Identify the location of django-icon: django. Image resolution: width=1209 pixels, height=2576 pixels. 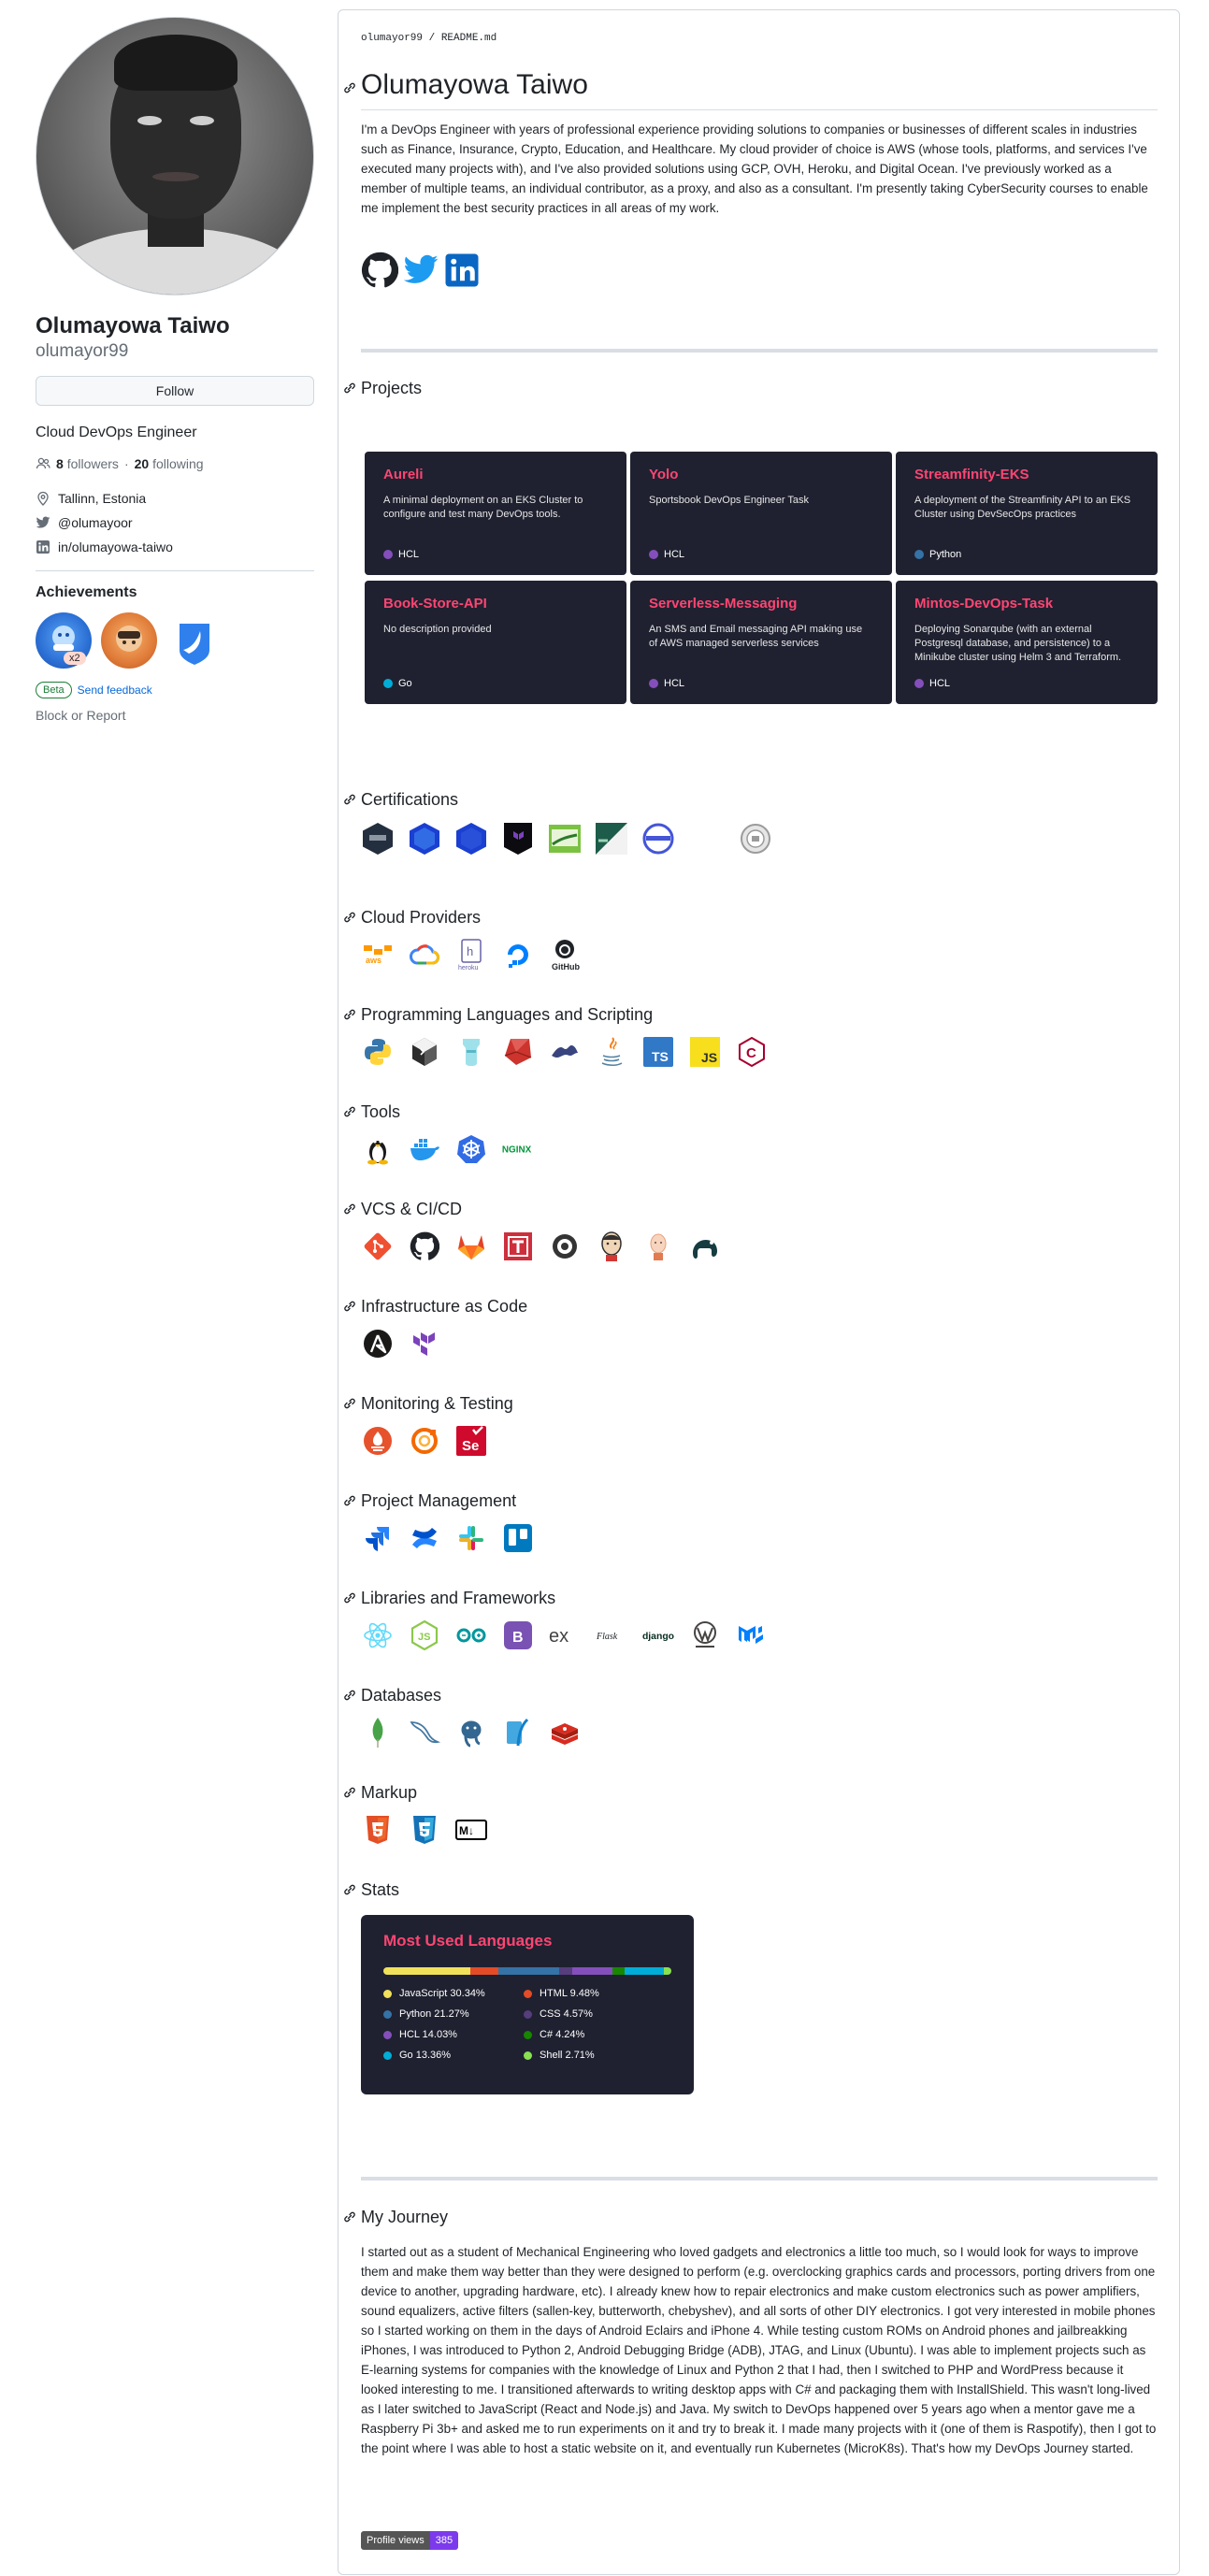
(658, 1636).